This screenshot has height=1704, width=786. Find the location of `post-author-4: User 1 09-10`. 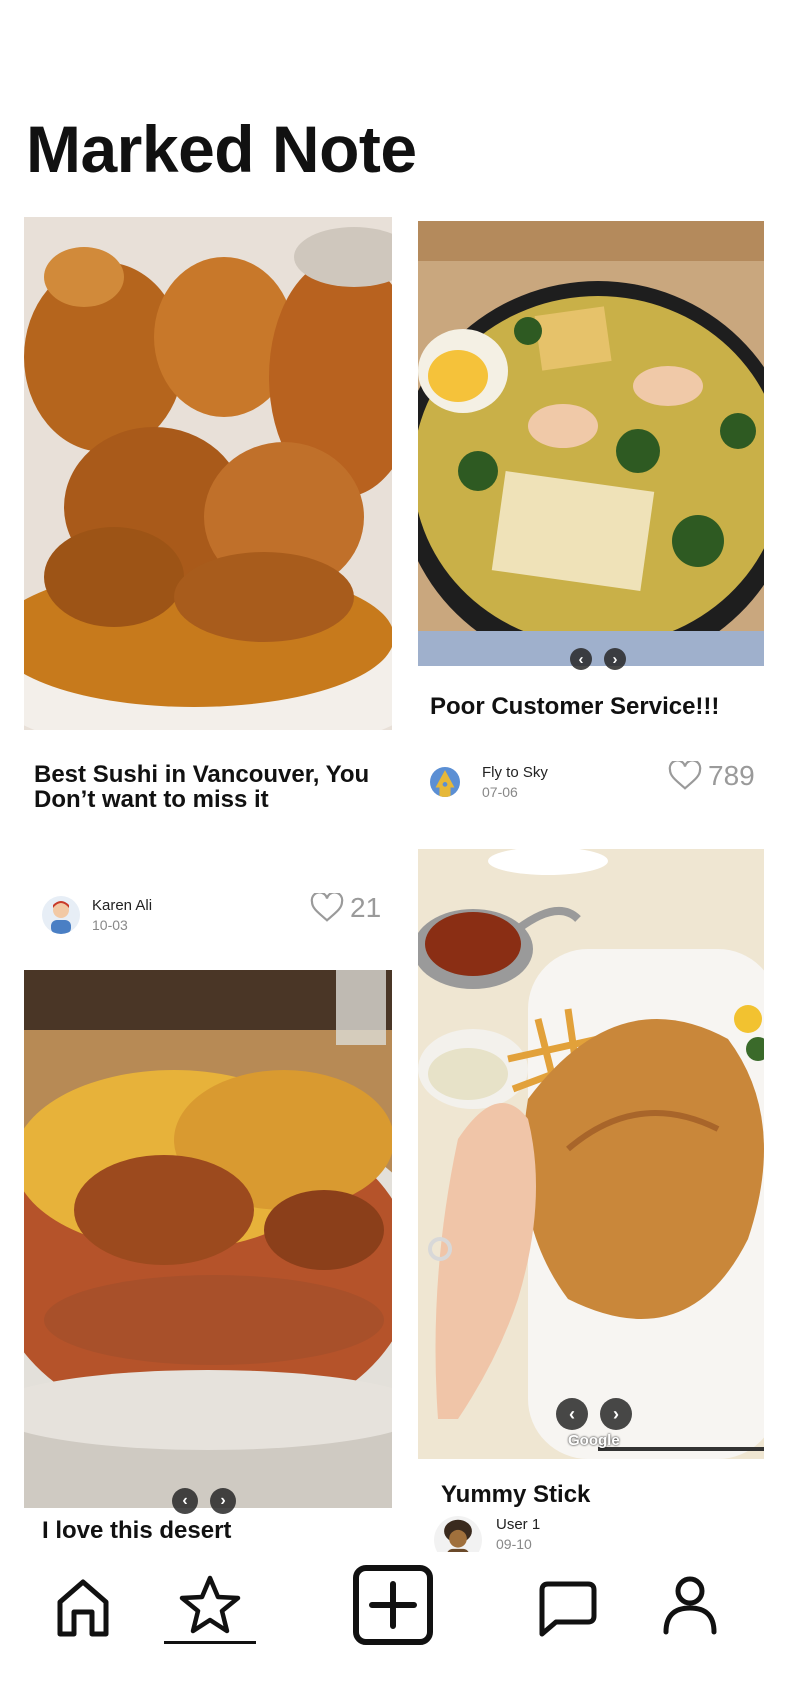

post-author-4: User 1 09-10 is located at coordinates (487, 1534).